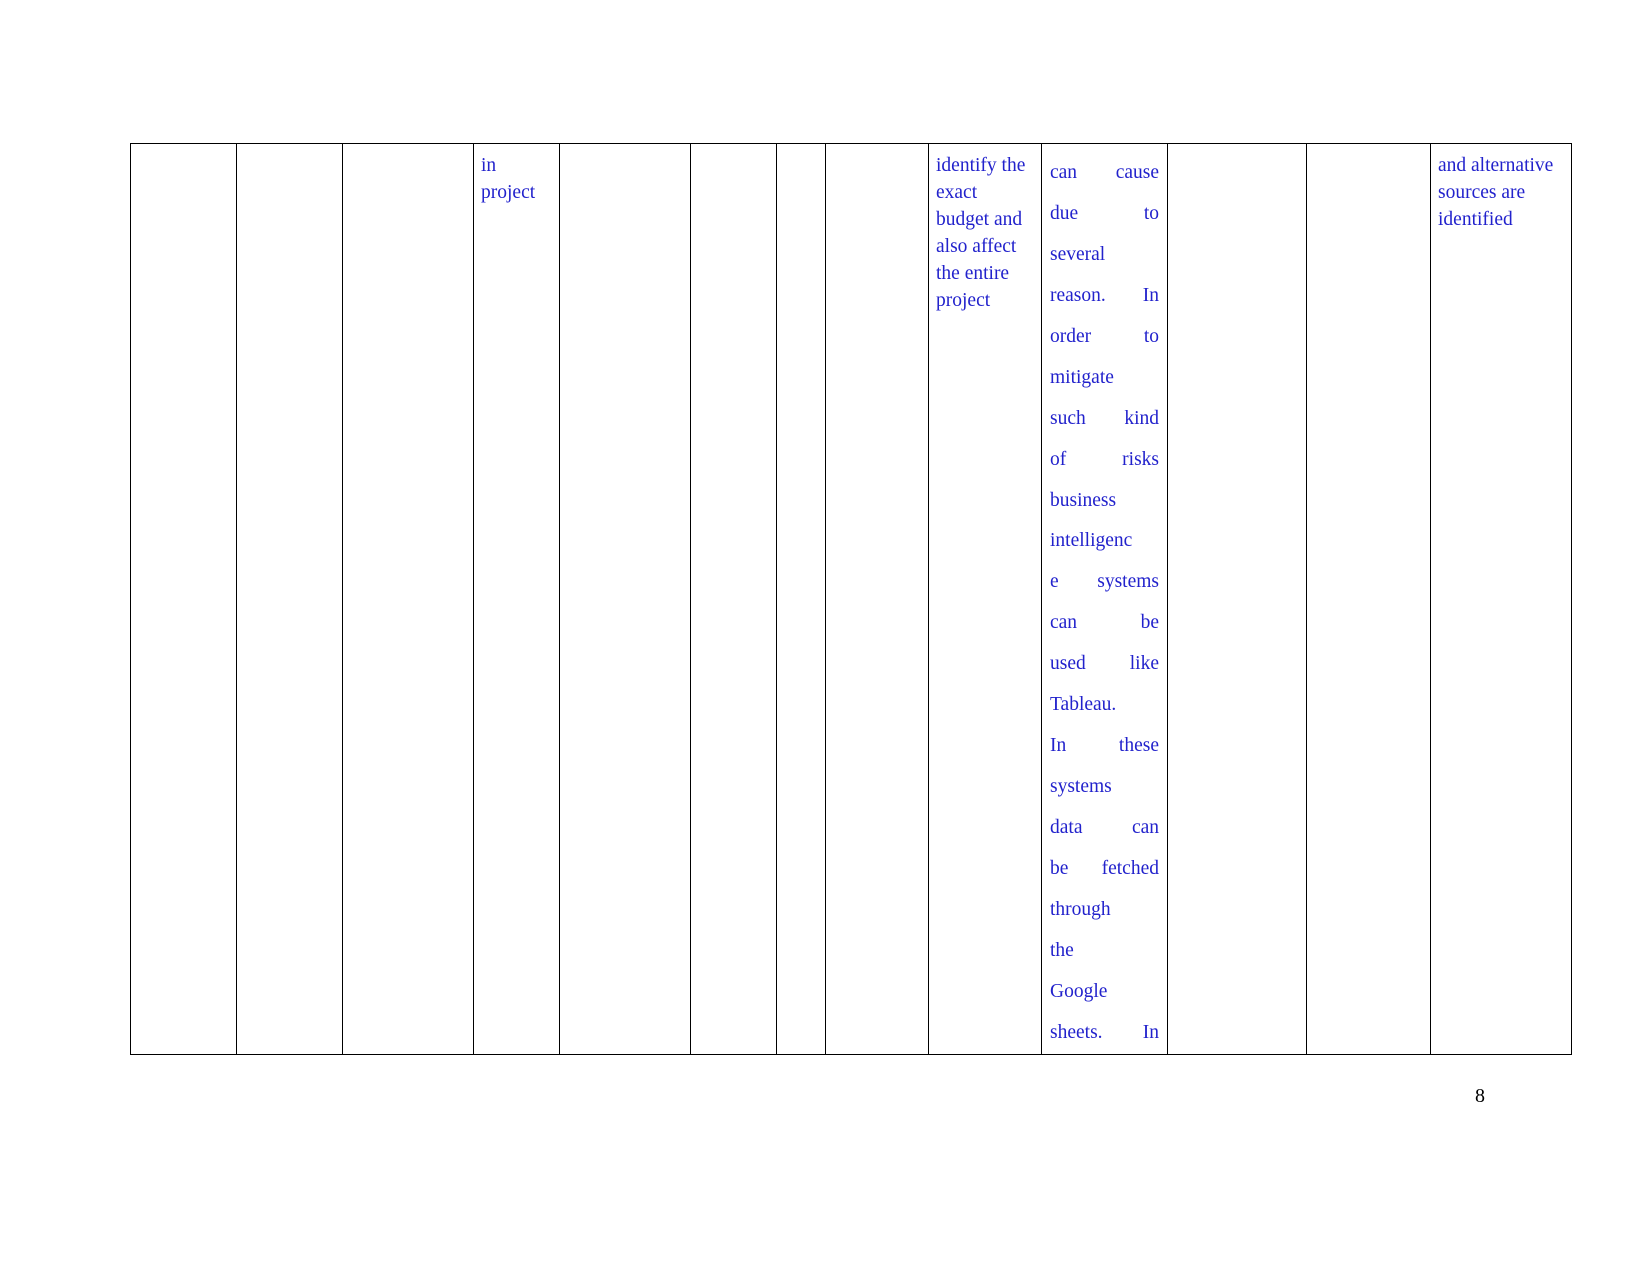 This screenshot has height=1275, width=1651. Describe the element at coordinates (1480, 1096) in the screenshot. I see `page-number: 8` at that location.